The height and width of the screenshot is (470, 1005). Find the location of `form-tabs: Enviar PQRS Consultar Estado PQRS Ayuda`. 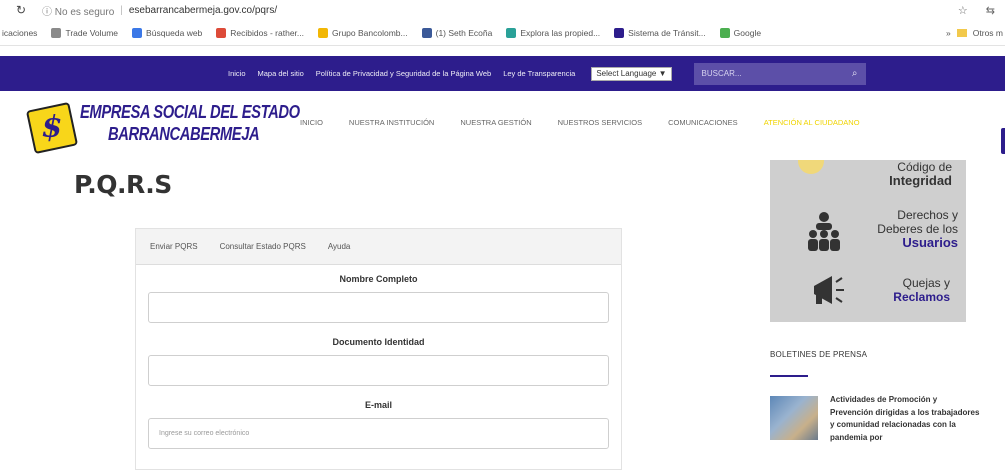

form-tabs: Enviar PQRS Consultar Estado PQRS Ayuda is located at coordinates (378, 247).